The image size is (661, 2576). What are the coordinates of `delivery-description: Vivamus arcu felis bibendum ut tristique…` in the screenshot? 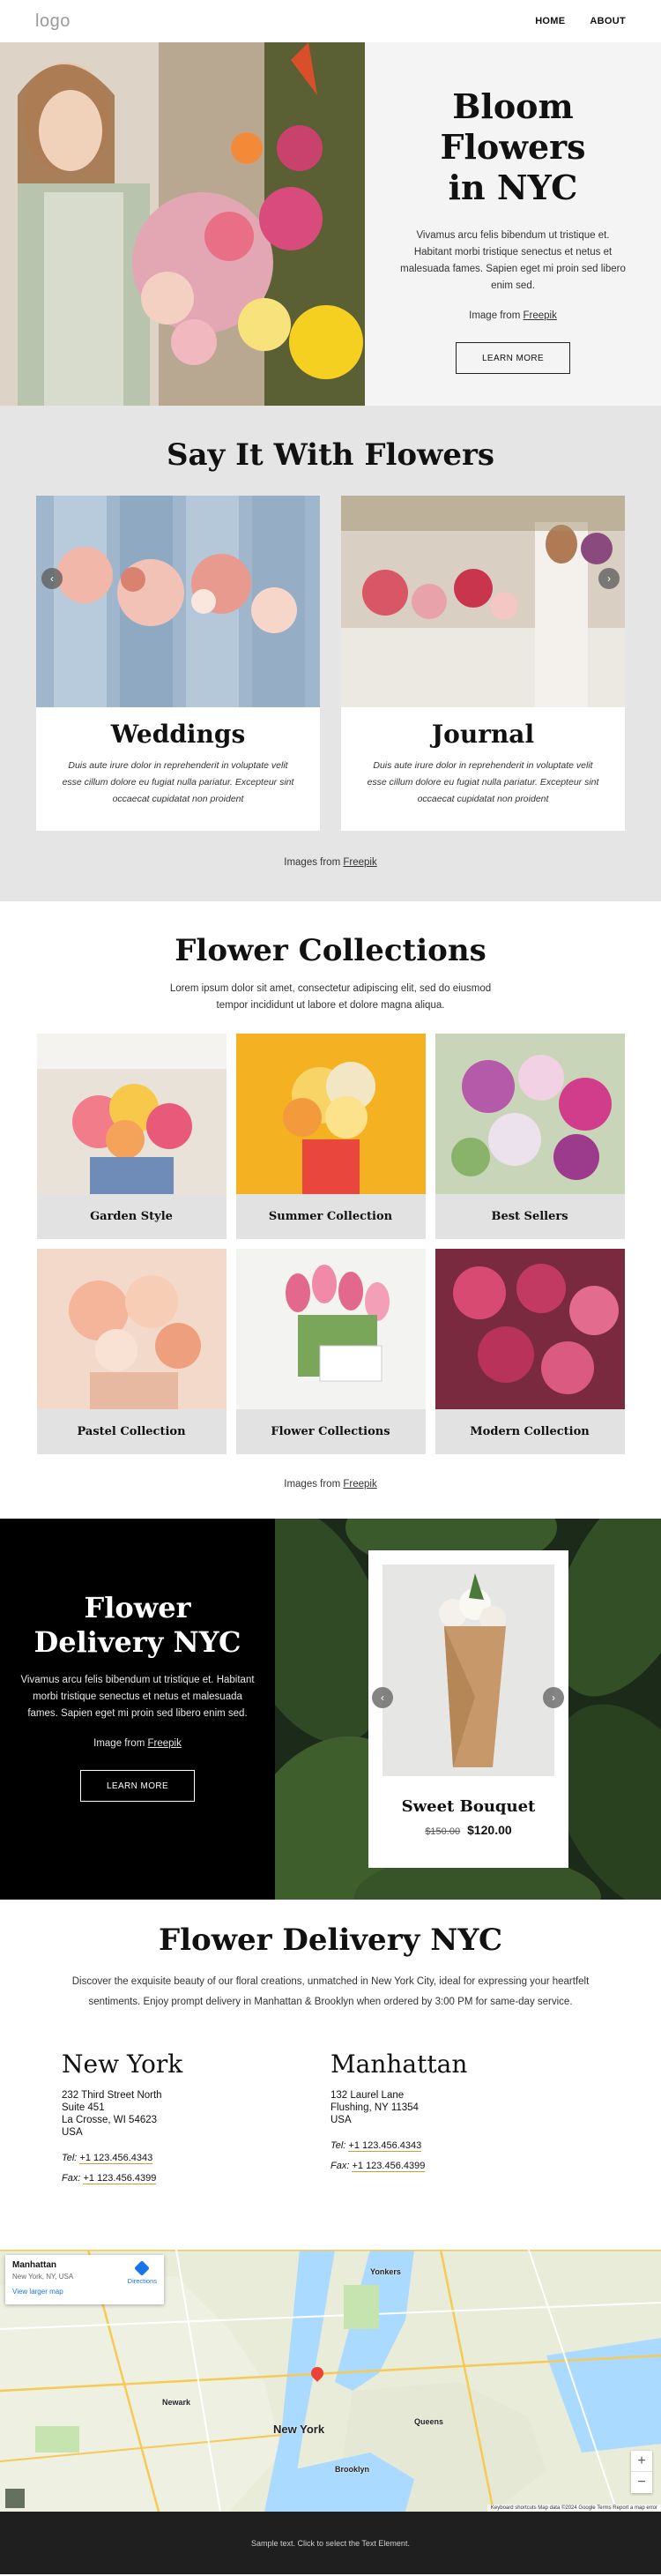 It's located at (137, 1697).